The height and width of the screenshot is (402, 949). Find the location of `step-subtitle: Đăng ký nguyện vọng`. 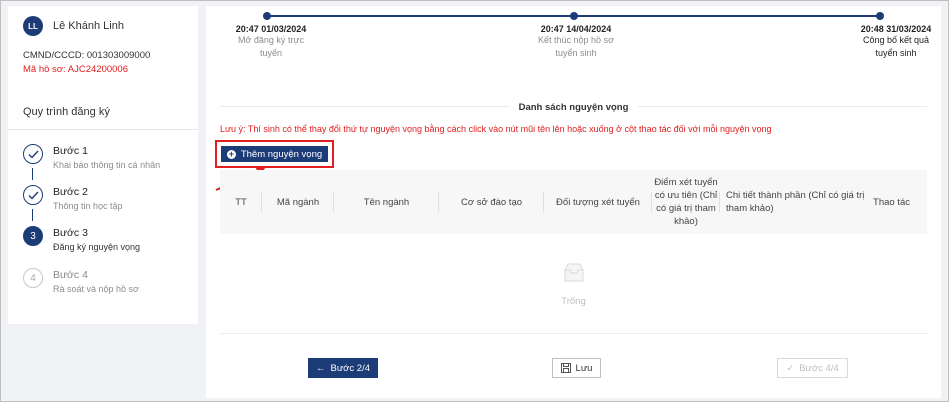

step-subtitle: Đăng ký nguyện vọng is located at coordinates (97, 247).